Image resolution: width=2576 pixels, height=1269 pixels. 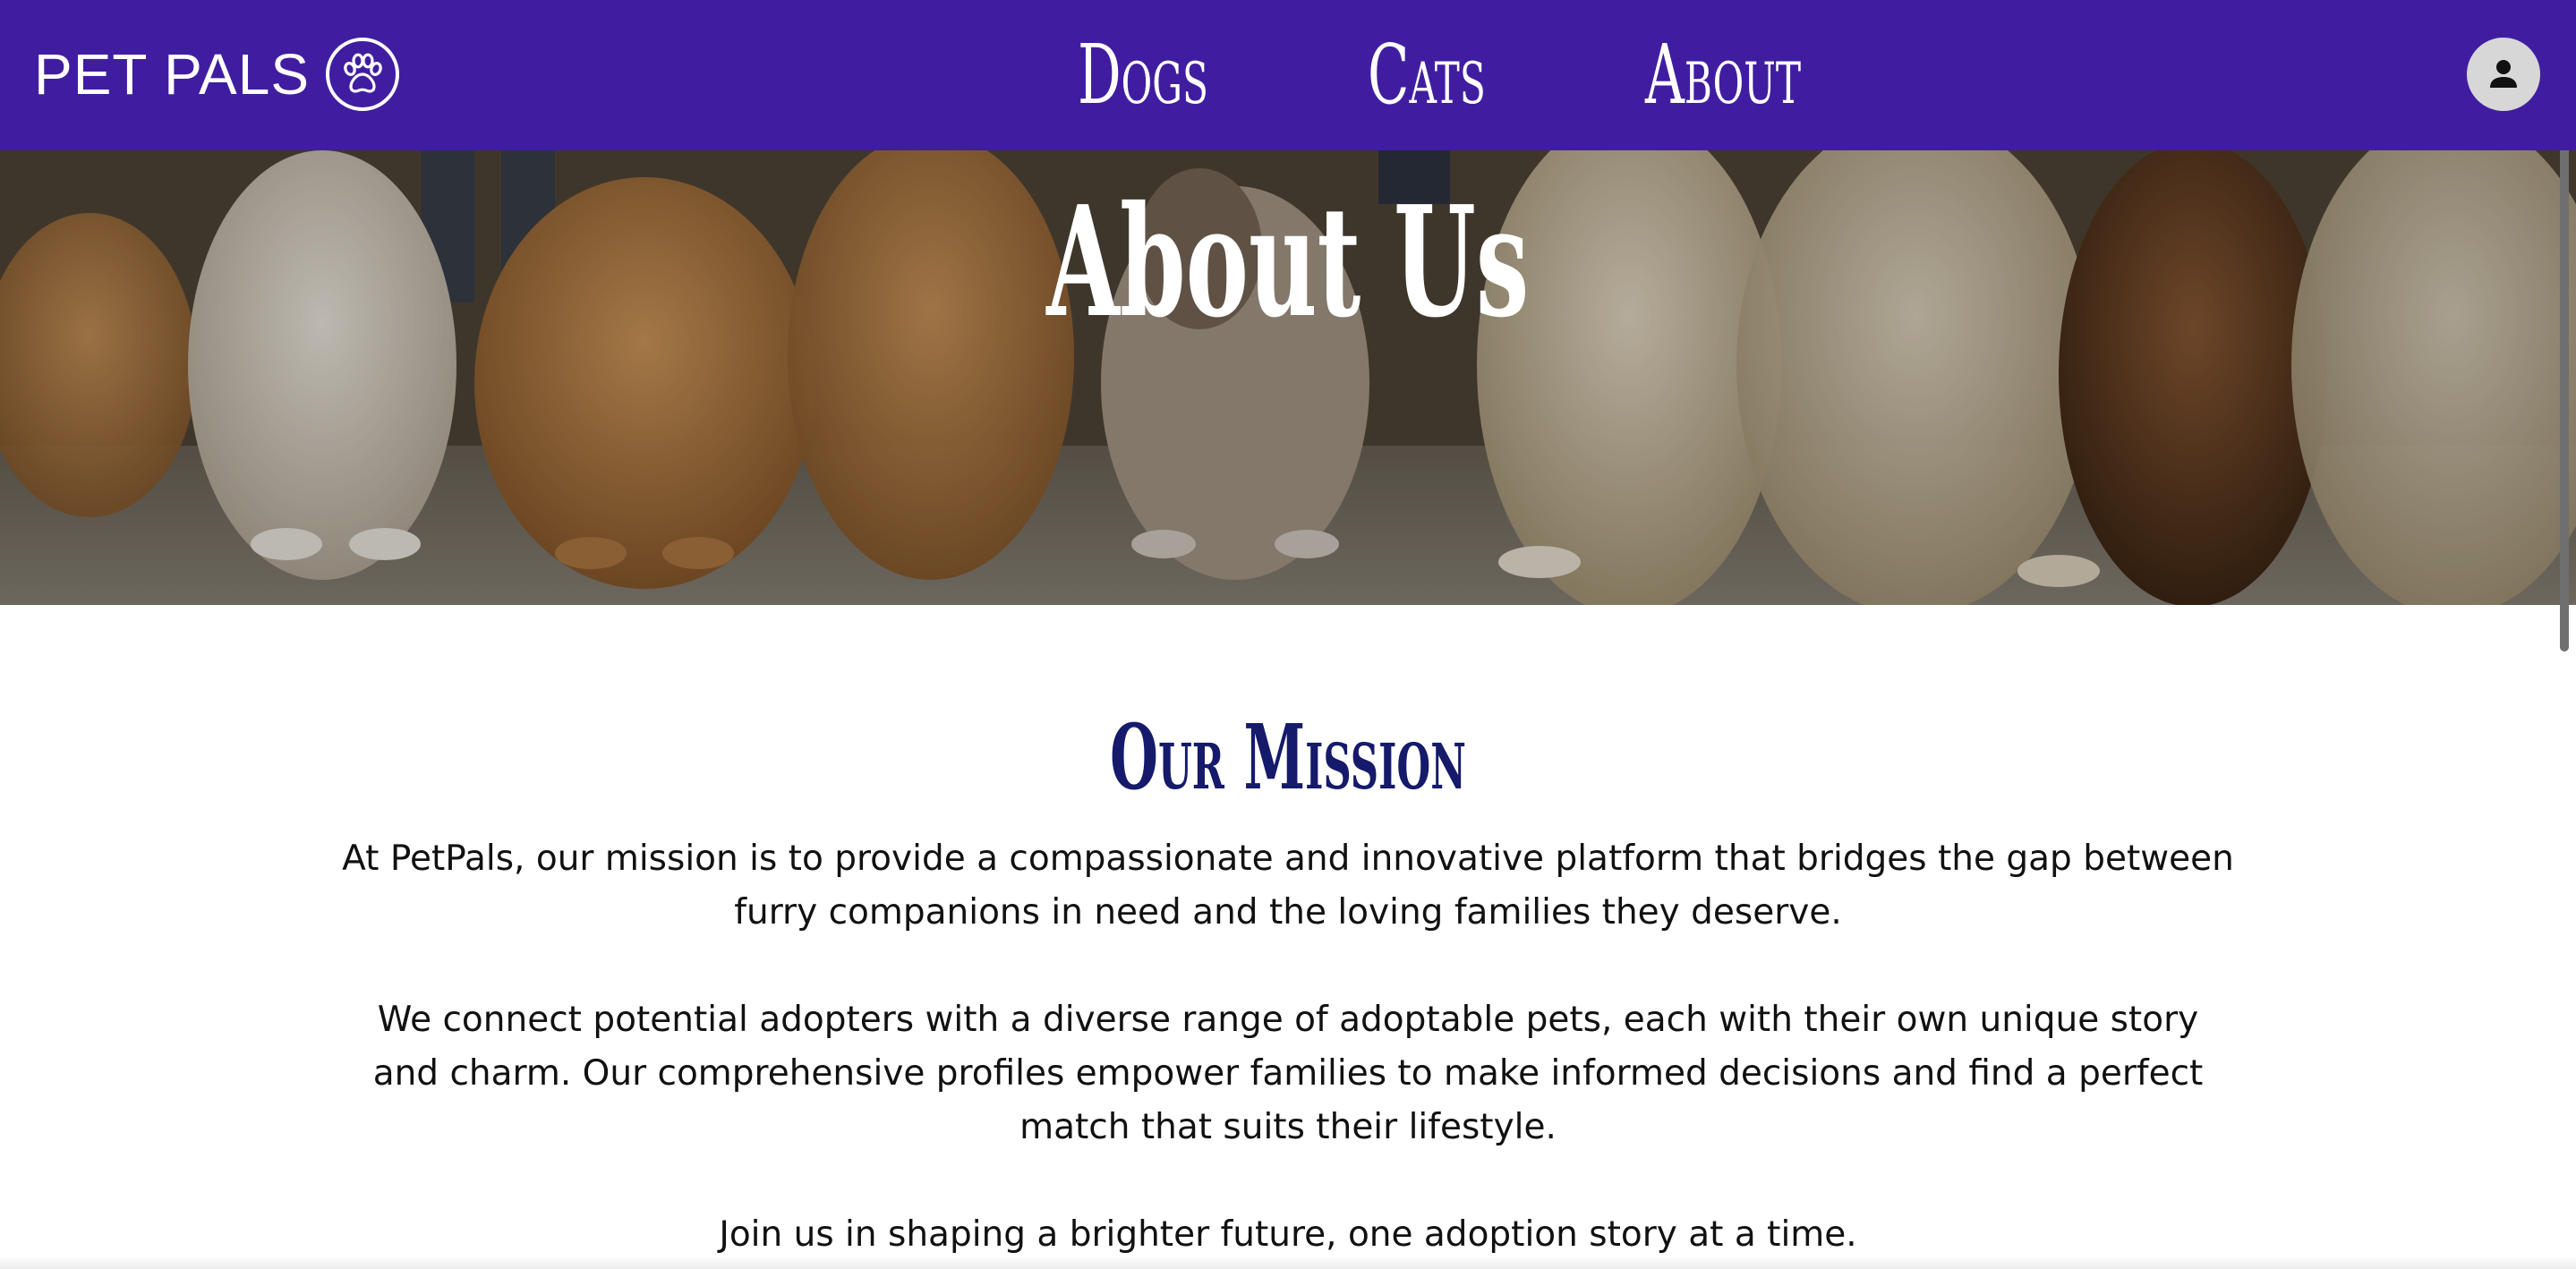 What do you see at coordinates (1288, 75) in the screenshot?
I see `top-navigation-bar: PET PALS Dogs Cats About` at bounding box center [1288, 75].